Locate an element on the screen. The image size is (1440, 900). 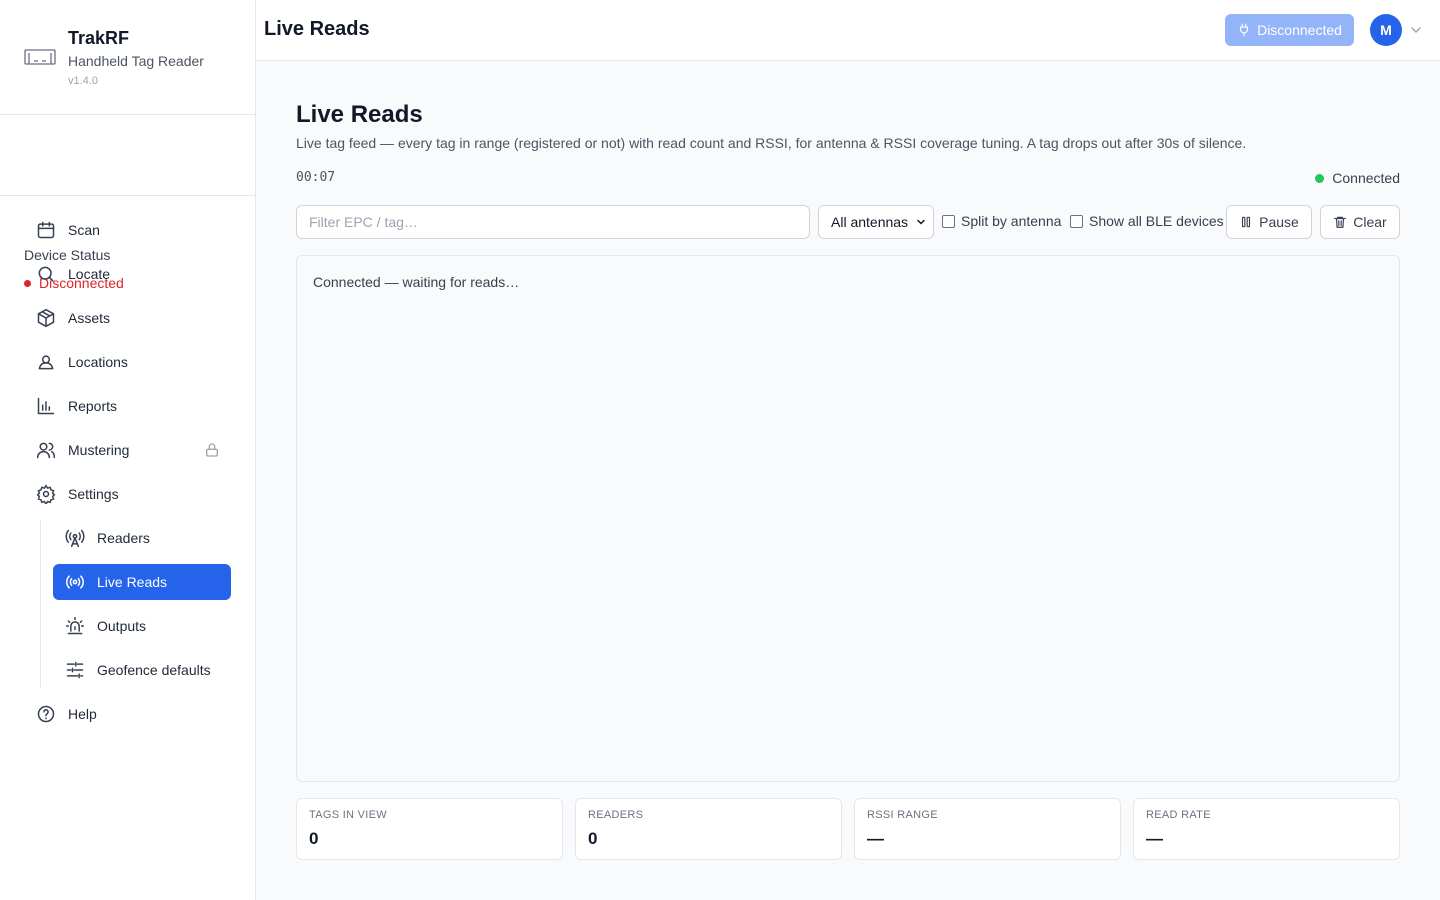
antenna-select: All antennas is located at coordinates (876, 222).